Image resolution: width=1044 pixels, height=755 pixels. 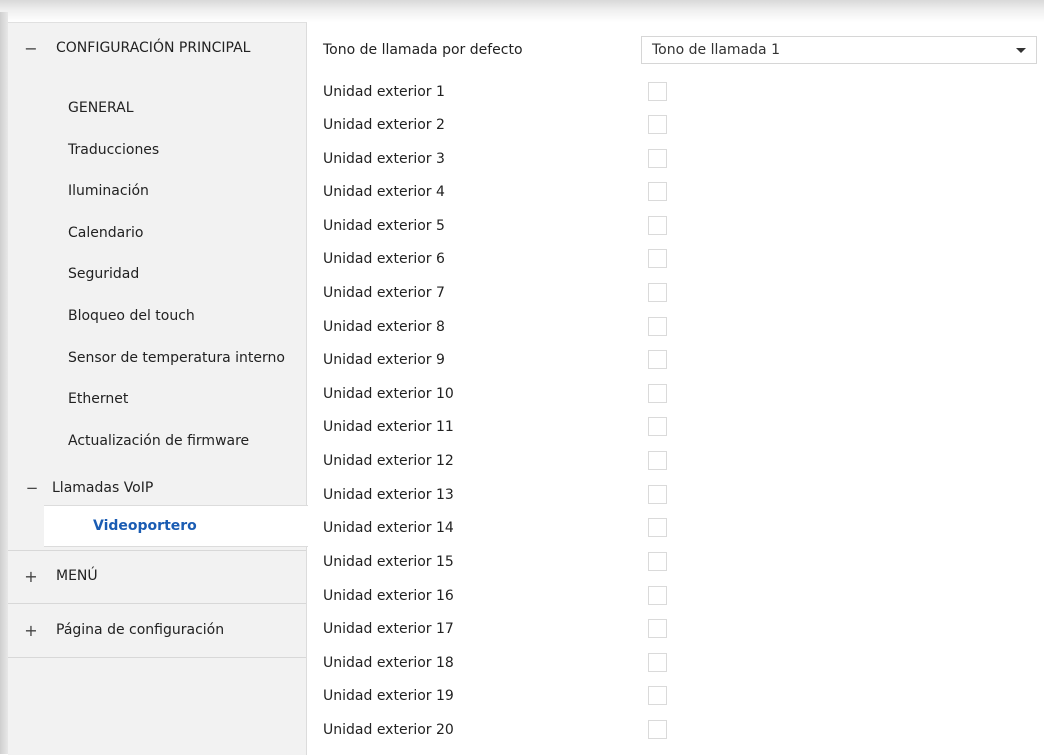 What do you see at coordinates (108, 191) in the screenshot?
I see `sidebar-item-iluminacion: Iluminación` at bounding box center [108, 191].